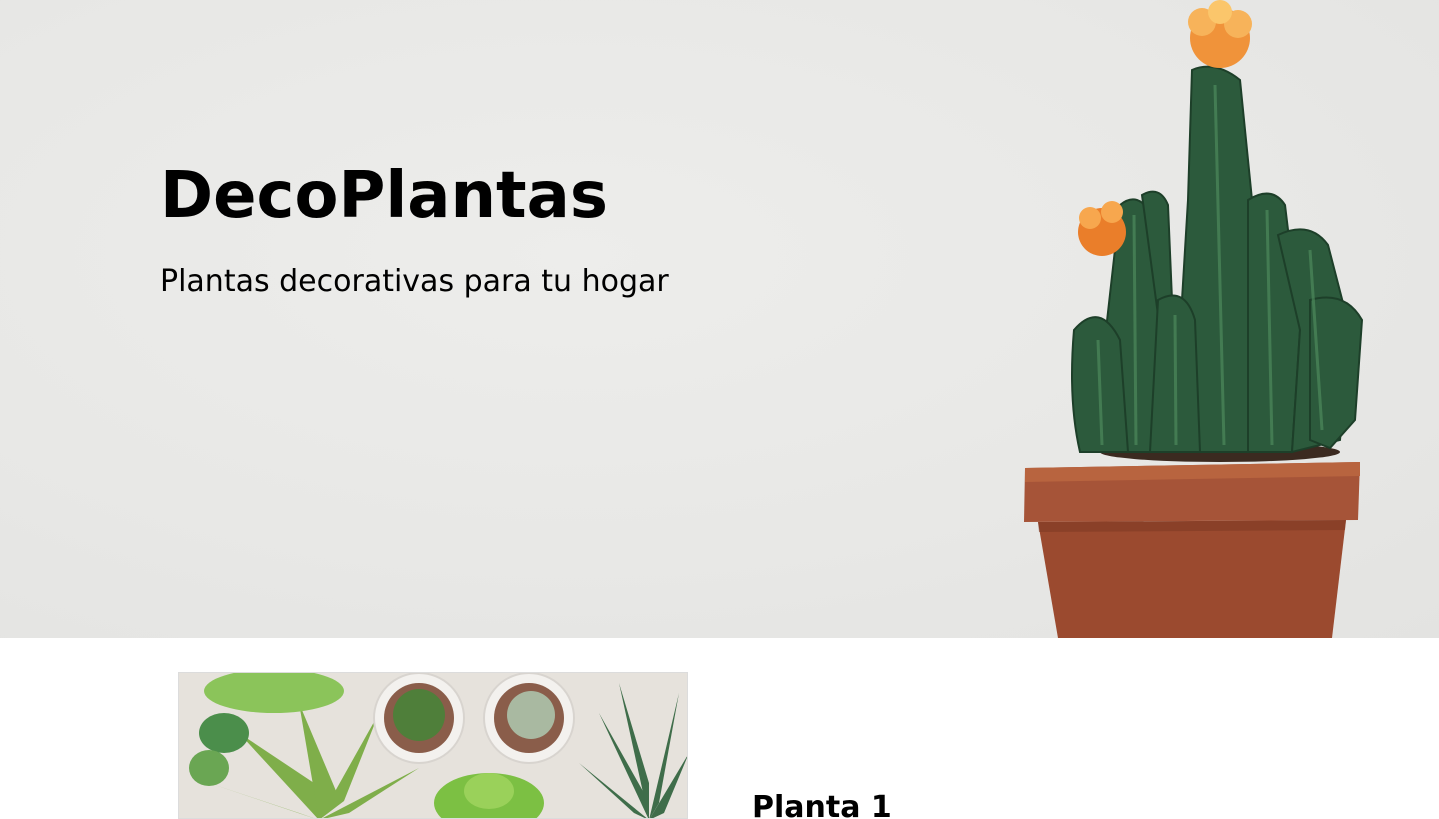  What do you see at coordinates (1102, 228) in the screenshot?
I see `flower-side` at bounding box center [1102, 228].